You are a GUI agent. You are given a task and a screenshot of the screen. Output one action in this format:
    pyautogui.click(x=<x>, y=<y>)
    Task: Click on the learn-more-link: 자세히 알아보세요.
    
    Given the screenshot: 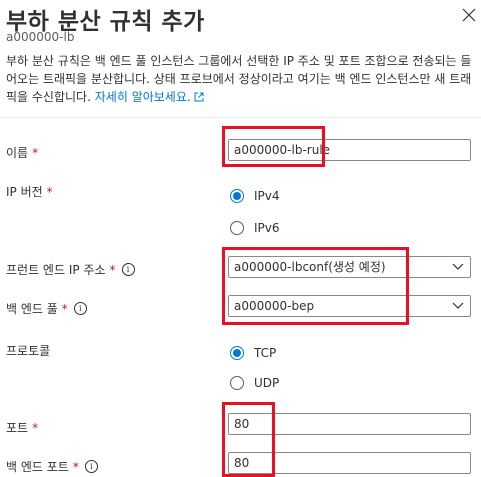 What is the action you would take?
    pyautogui.click(x=143, y=97)
    